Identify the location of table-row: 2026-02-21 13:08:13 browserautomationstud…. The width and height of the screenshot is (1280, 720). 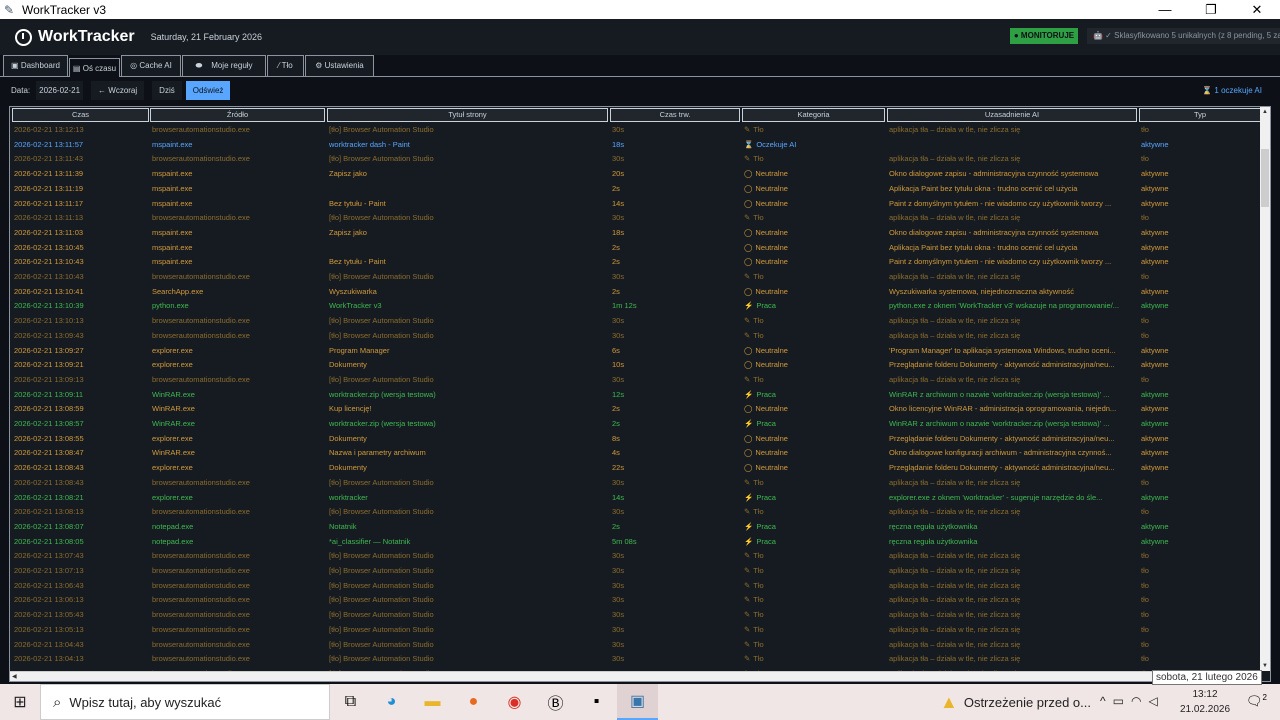
(635, 512).